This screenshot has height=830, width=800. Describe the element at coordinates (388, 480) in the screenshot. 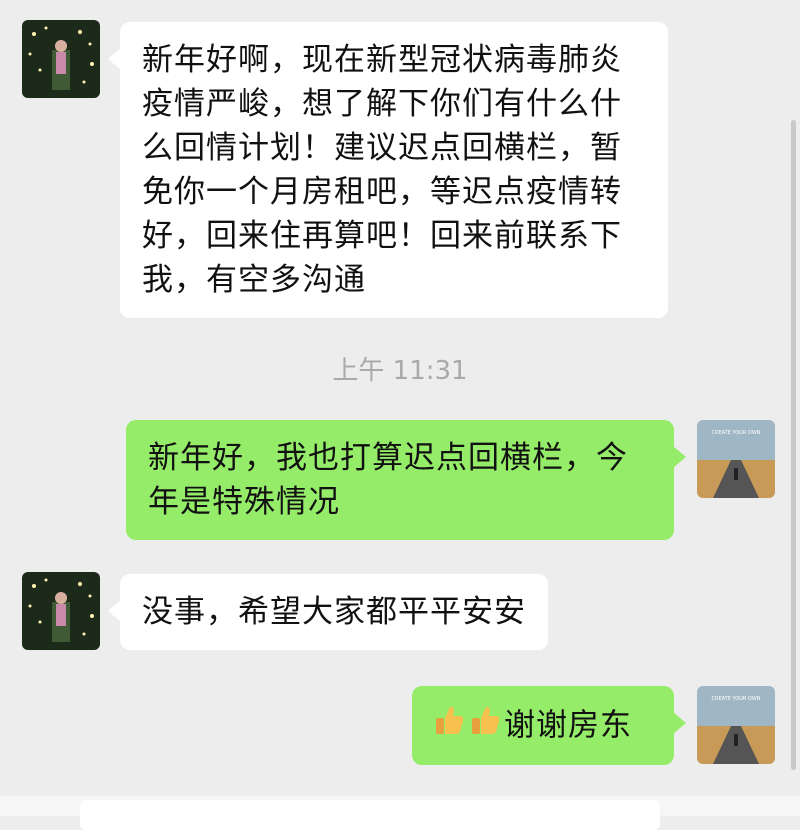

I see `message-text: 新年好，我也打算迟点回横栏，今年是特殊情况` at that location.